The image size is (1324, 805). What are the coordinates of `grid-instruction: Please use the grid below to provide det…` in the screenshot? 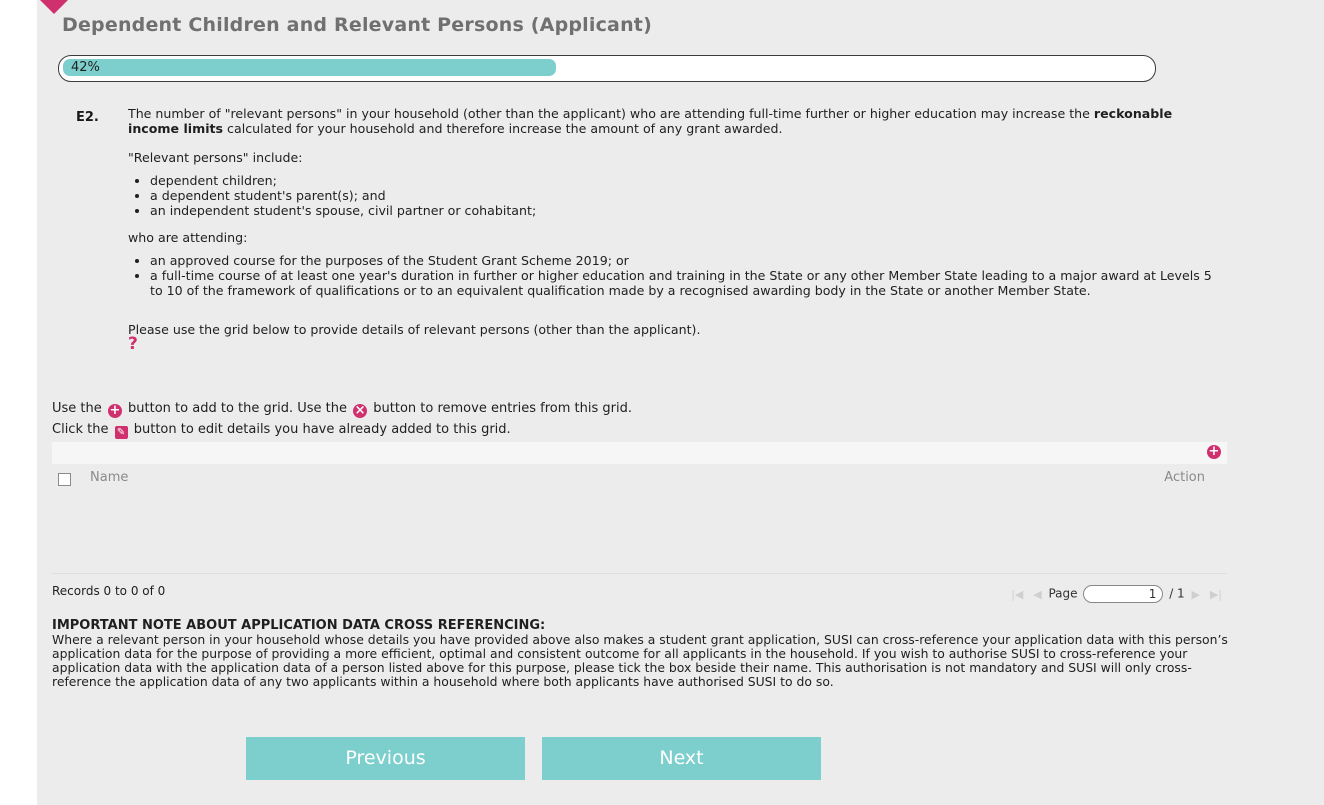 It's located at (414, 329).